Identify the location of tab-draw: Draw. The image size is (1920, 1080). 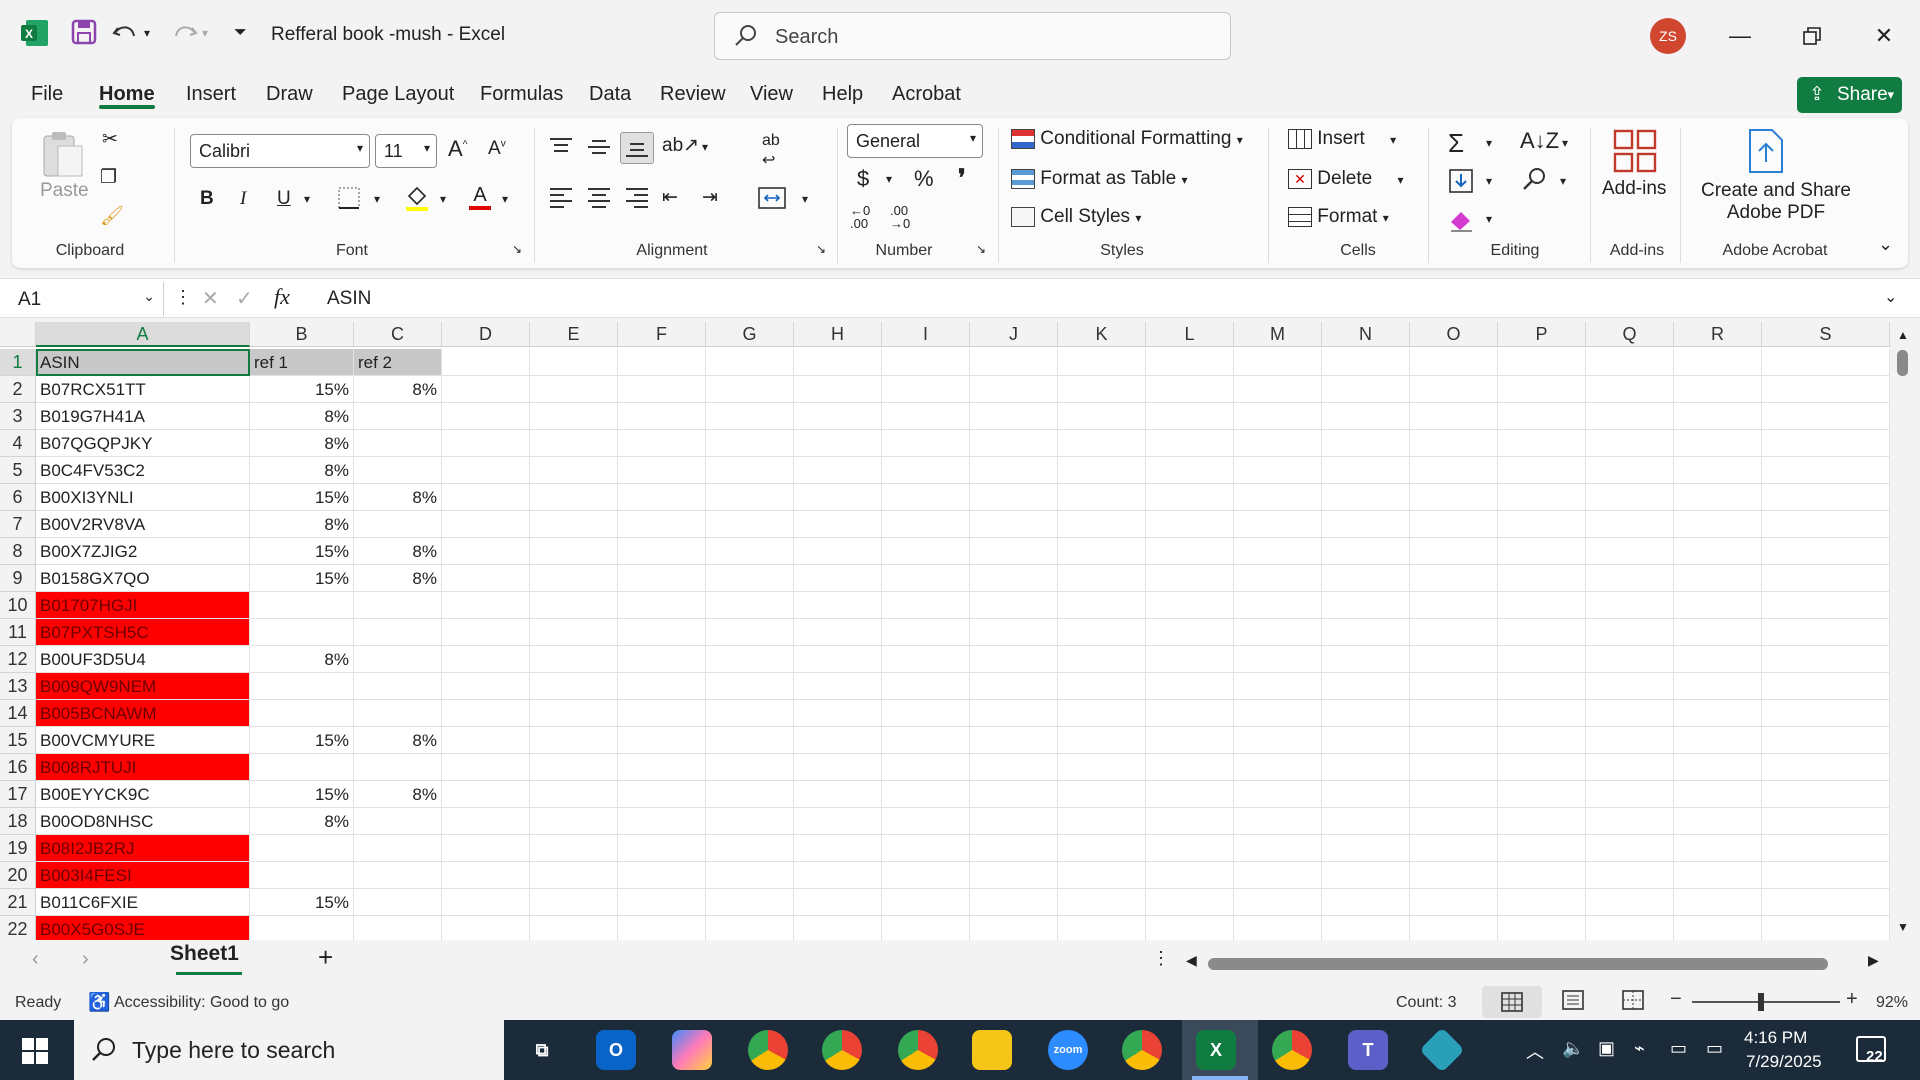
(289, 94).